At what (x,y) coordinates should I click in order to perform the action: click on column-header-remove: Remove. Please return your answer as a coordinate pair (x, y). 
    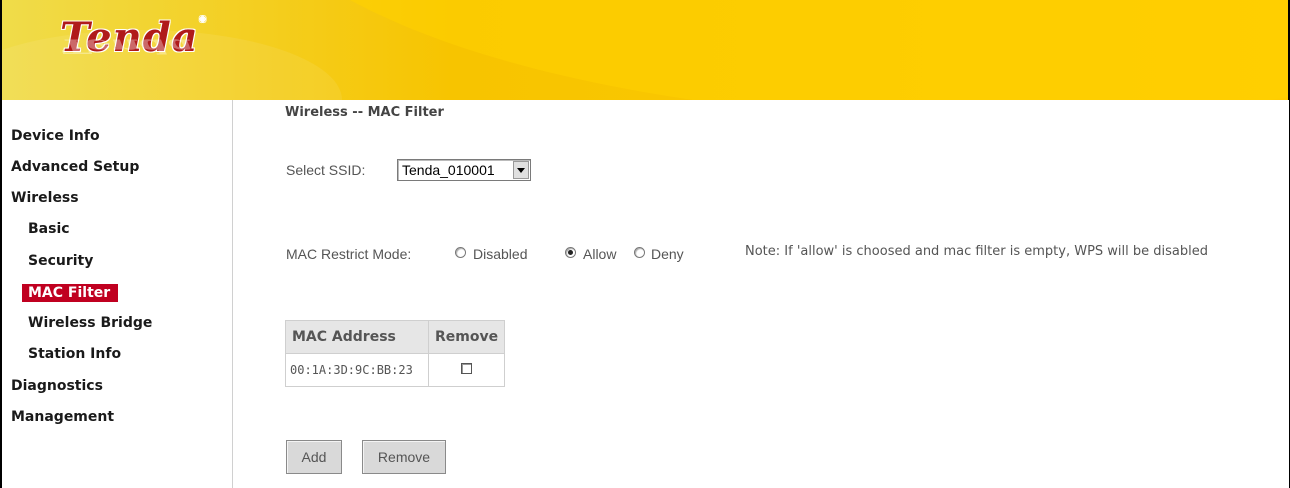
    Looking at the image, I should click on (466, 337).